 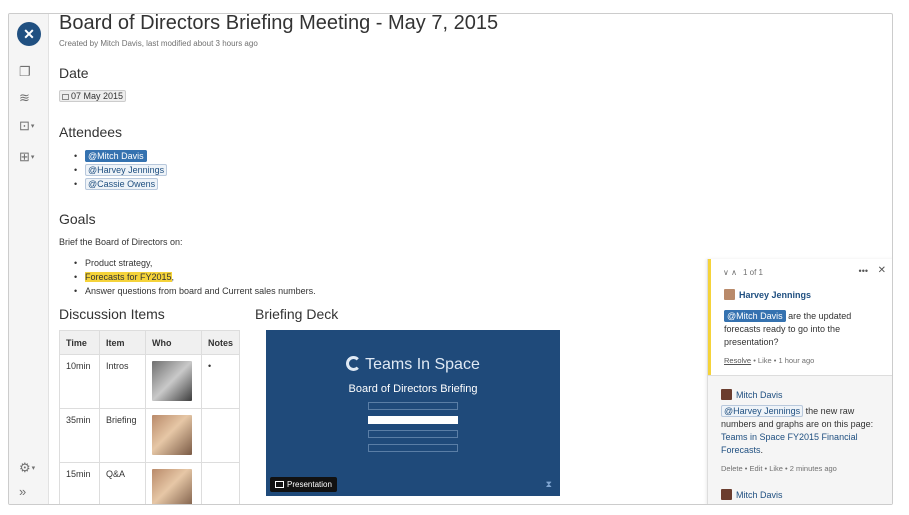 What do you see at coordinates (548, 484) in the screenshot?
I see `hourglass-icon: ⧗` at bounding box center [548, 484].